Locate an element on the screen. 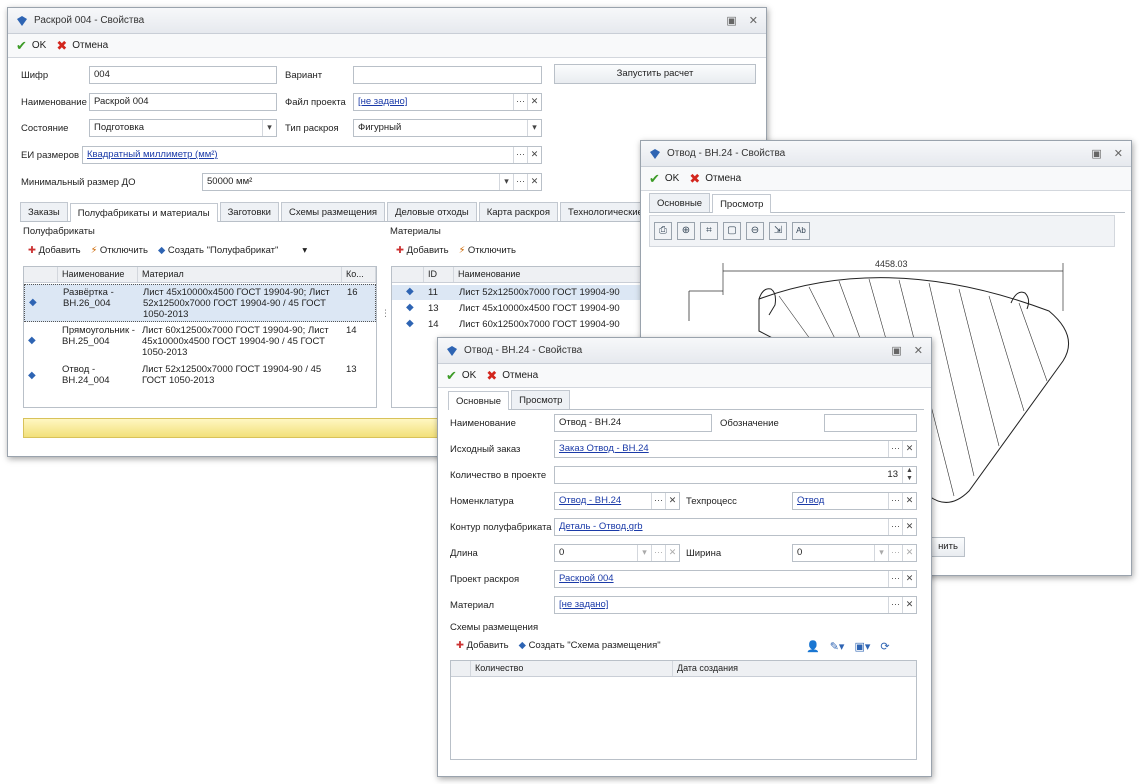 Image resolution: width=1140 pixels, height=784 pixels. schemes-col-qty: Количество is located at coordinates (572, 668).